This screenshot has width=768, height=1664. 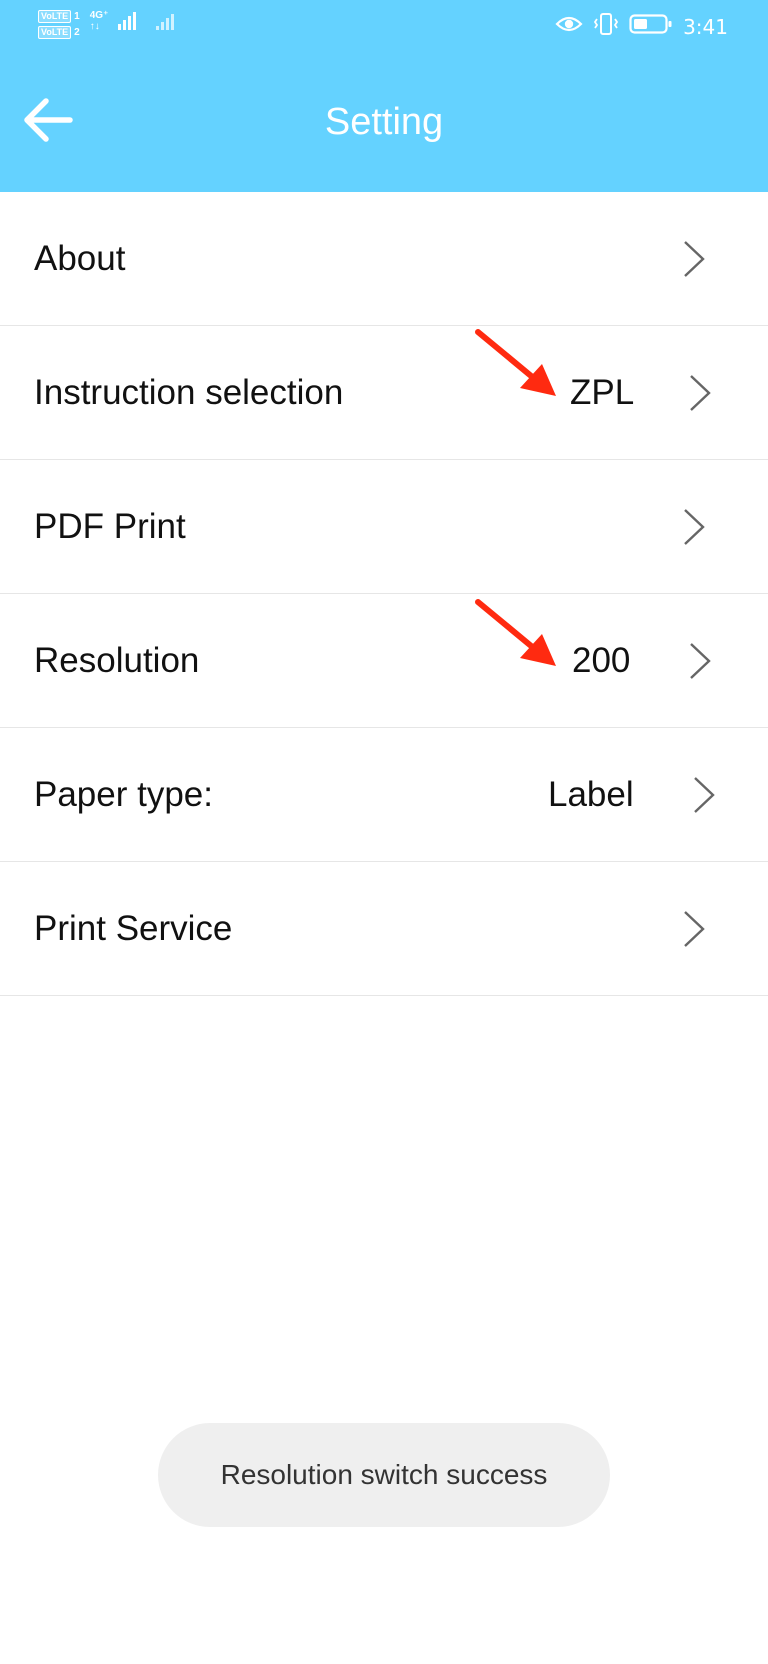 I want to click on sim1-number: 1, so click(x=77, y=16).